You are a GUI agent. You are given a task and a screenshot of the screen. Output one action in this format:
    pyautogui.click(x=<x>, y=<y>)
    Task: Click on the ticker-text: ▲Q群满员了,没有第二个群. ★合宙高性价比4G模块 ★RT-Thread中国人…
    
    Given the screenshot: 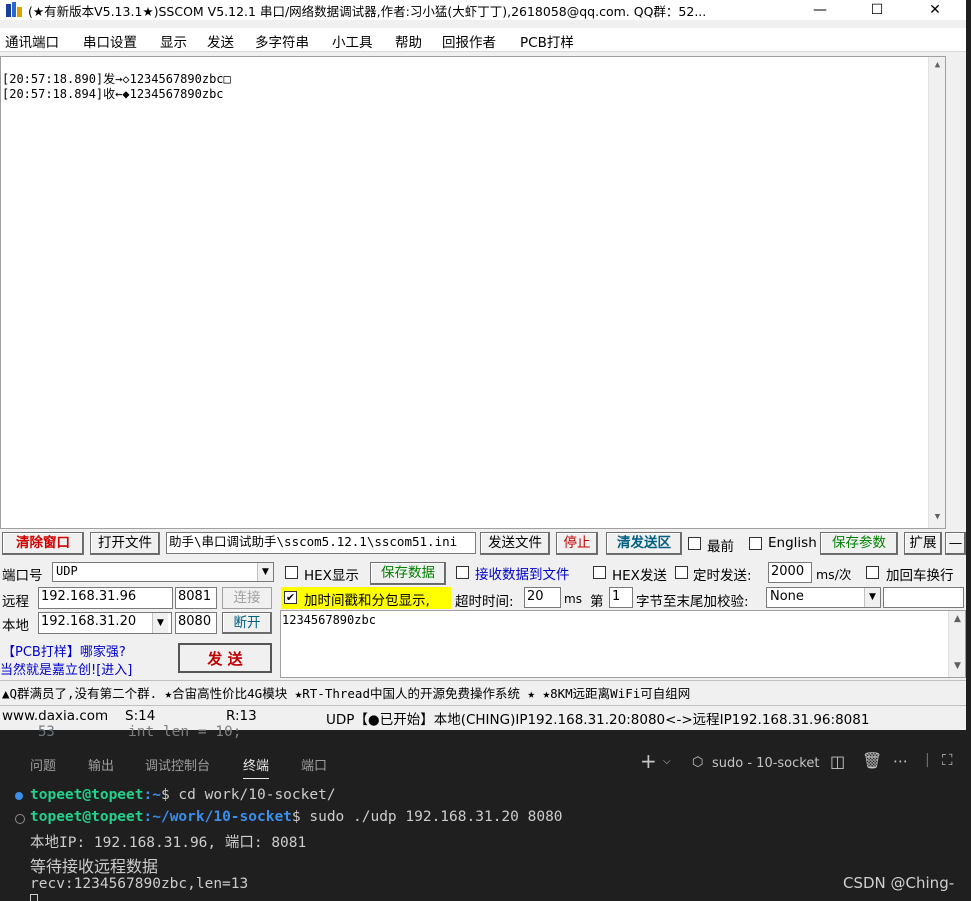 What is the action you would take?
    pyautogui.click(x=346, y=692)
    